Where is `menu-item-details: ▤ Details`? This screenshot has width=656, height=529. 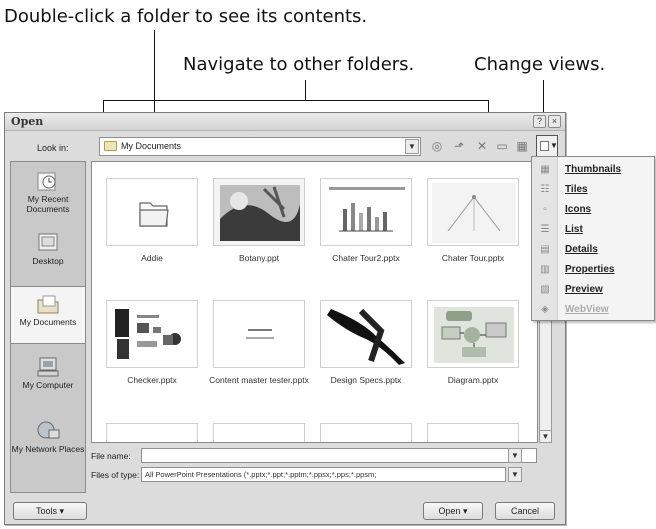 menu-item-details: ▤ Details is located at coordinates (593, 250).